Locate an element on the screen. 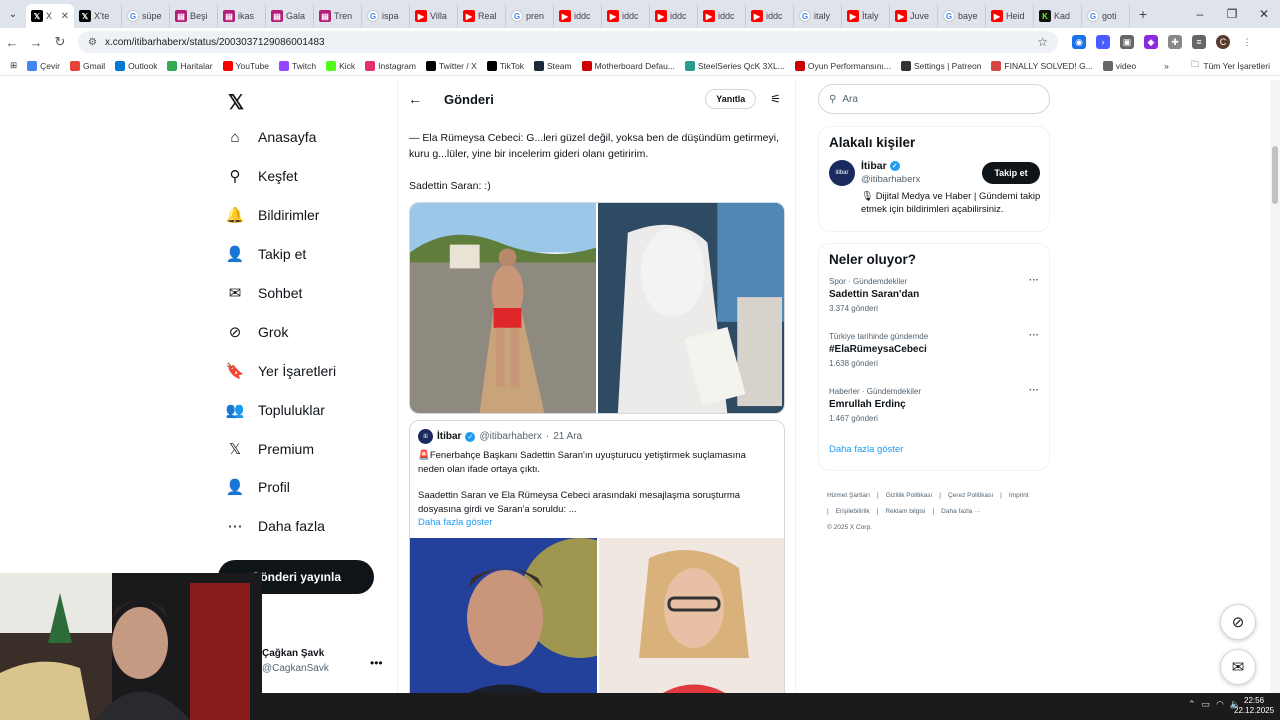 The height and width of the screenshot is (720, 1280). bookmark-item: Gmail is located at coordinates (87, 65).